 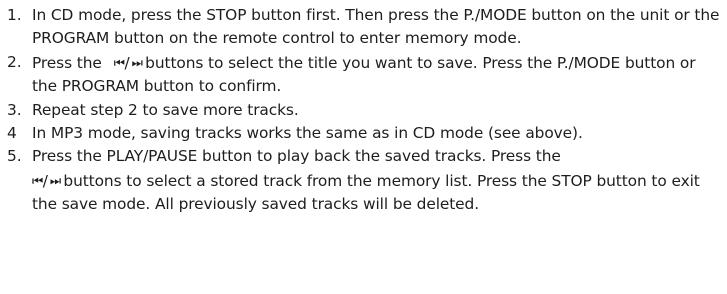 I want to click on list-item: 3. Repeat step 2 to save more tracks., so click(x=365, y=110).